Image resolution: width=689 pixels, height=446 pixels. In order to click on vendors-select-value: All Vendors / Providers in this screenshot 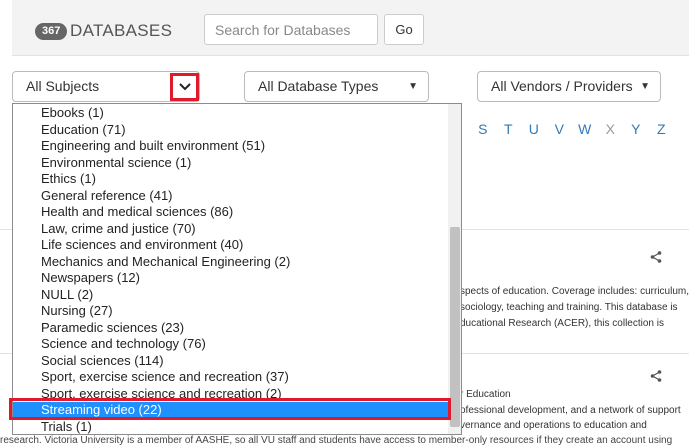, I will do `click(562, 86)`.